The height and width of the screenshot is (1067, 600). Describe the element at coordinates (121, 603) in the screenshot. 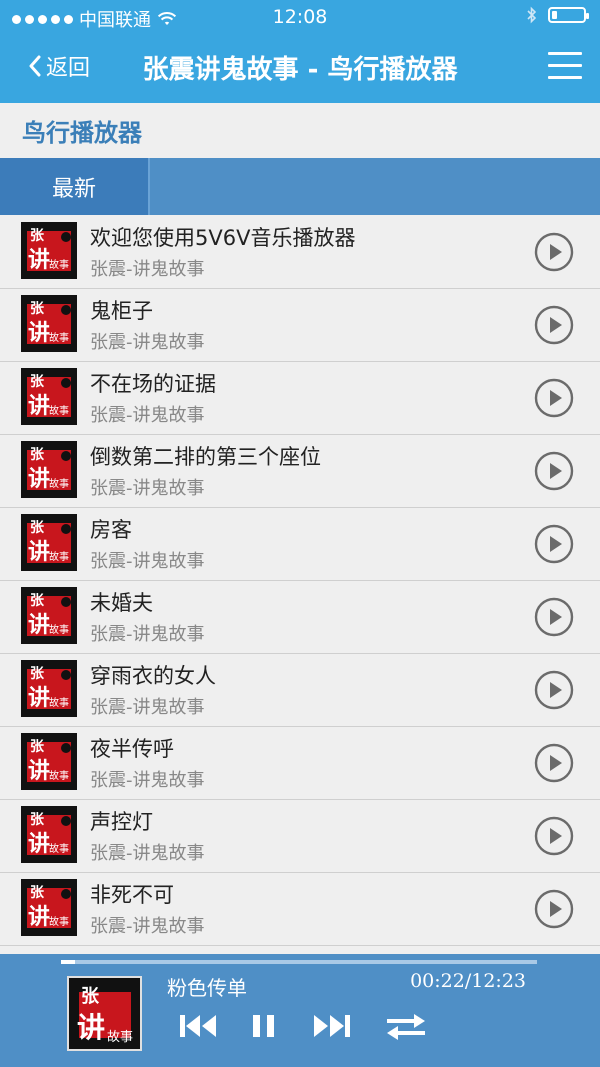

I see `track-title: 未婚夫` at that location.